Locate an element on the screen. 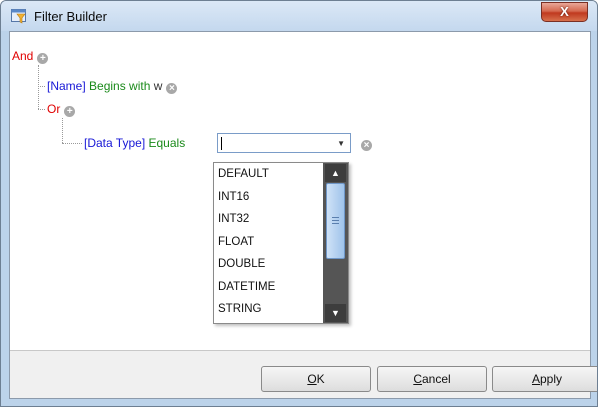 Image resolution: width=598 pixels, height=407 pixels. window-title: Filter Builder is located at coordinates (70, 16).